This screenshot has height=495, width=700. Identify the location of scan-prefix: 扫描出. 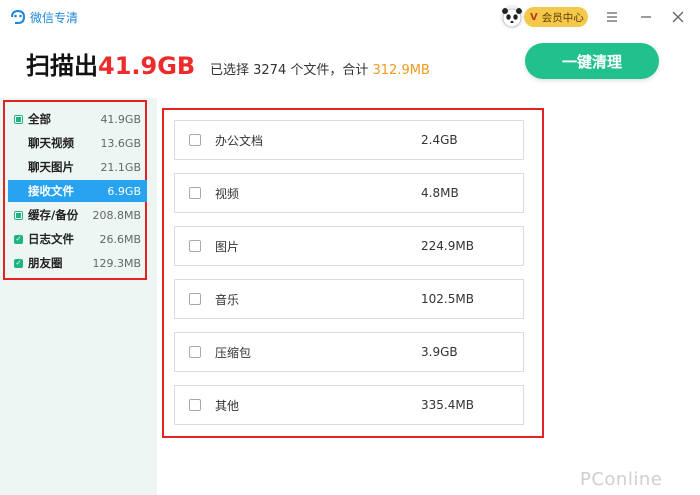
(62, 66).